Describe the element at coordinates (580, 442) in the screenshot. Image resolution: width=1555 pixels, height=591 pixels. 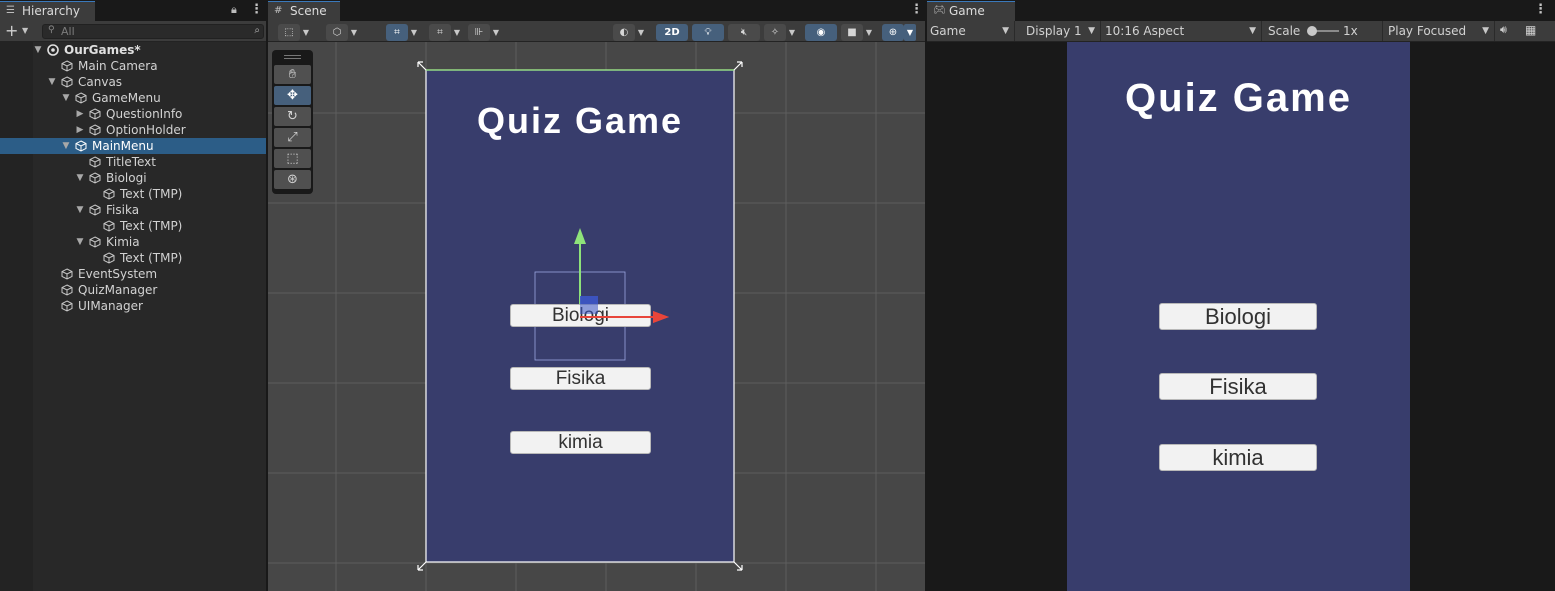
I see `scene-kimia-button: kimia` at that location.